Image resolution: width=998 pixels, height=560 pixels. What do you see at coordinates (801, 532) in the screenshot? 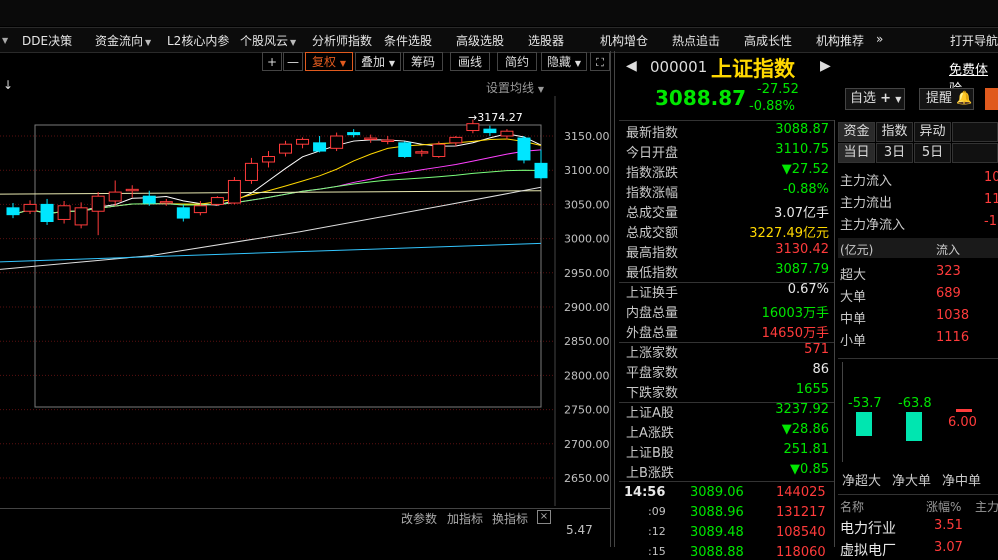
I see `tick-volume: 108540` at bounding box center [801, 532].